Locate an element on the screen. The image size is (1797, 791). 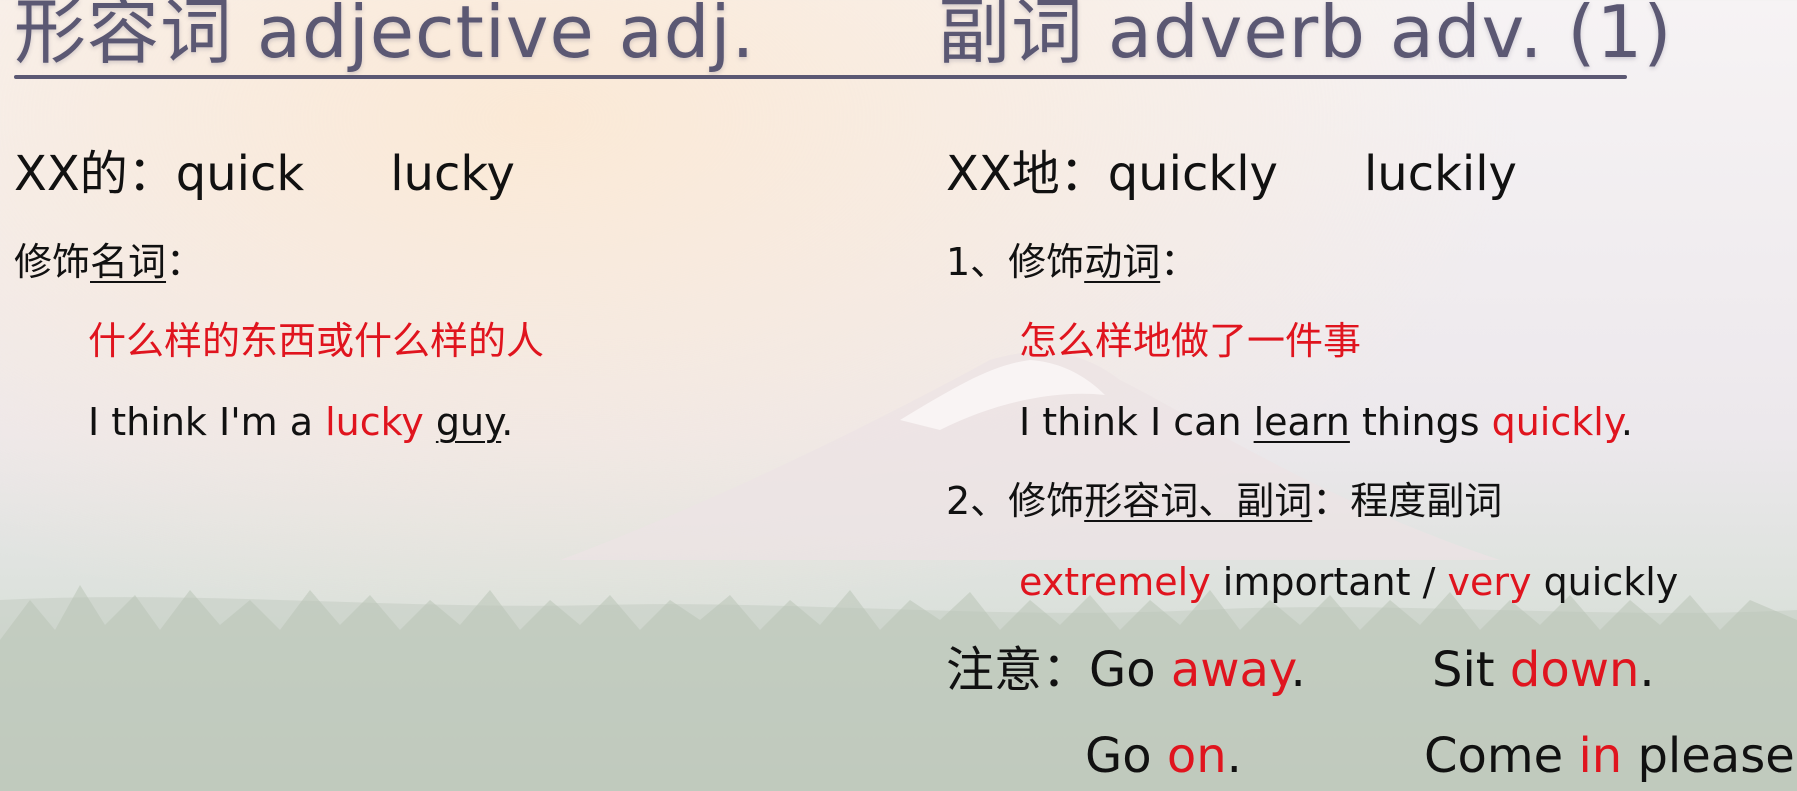
adjective-modify-suffix: ： is located at coordinates (185, 262).